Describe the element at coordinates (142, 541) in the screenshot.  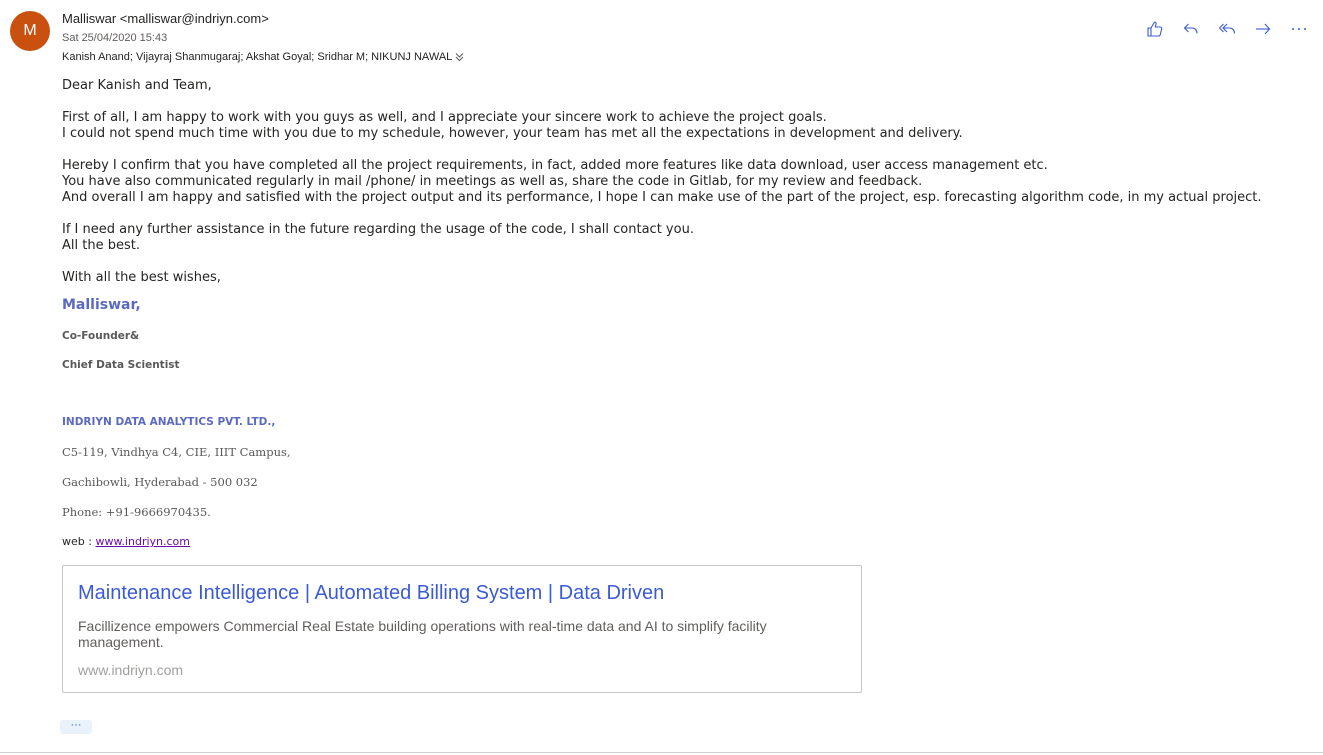
I see `web-link: www.indriyn.com` at that location.